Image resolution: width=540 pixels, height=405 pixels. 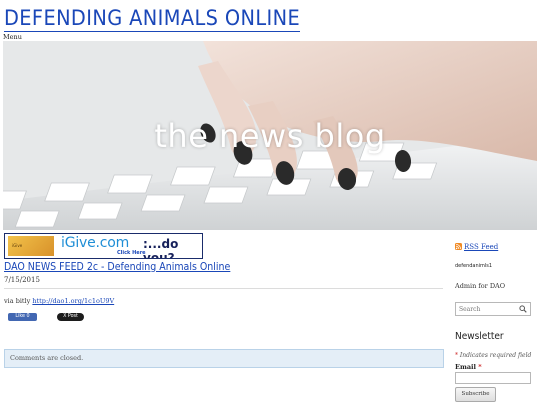 What do you see at coordinates (458, 246) in the screenshot?
I see `rss-icon` at bounding box center [458, 246].